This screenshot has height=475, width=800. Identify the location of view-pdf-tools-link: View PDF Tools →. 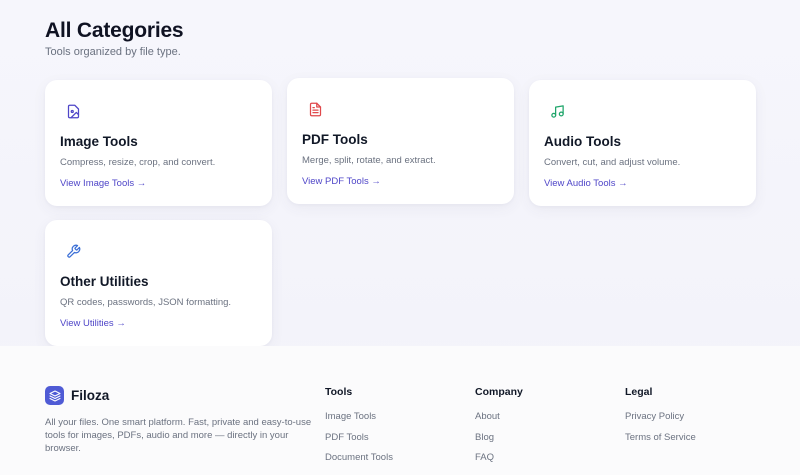
(341, 181).